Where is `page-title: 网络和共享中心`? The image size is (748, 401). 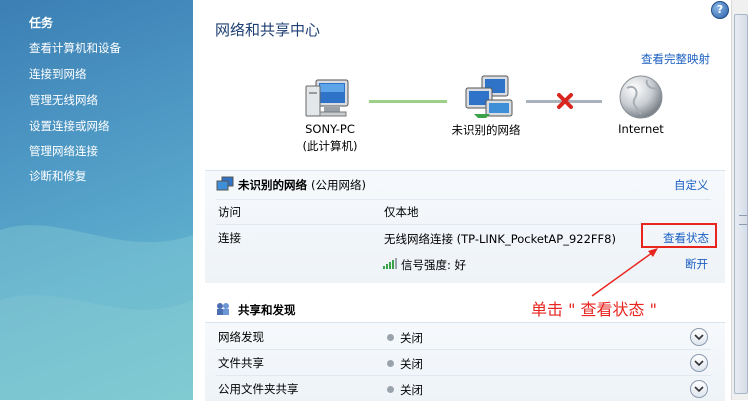 page-title: 网络和共享中心 is located at coordinates (268, 30).